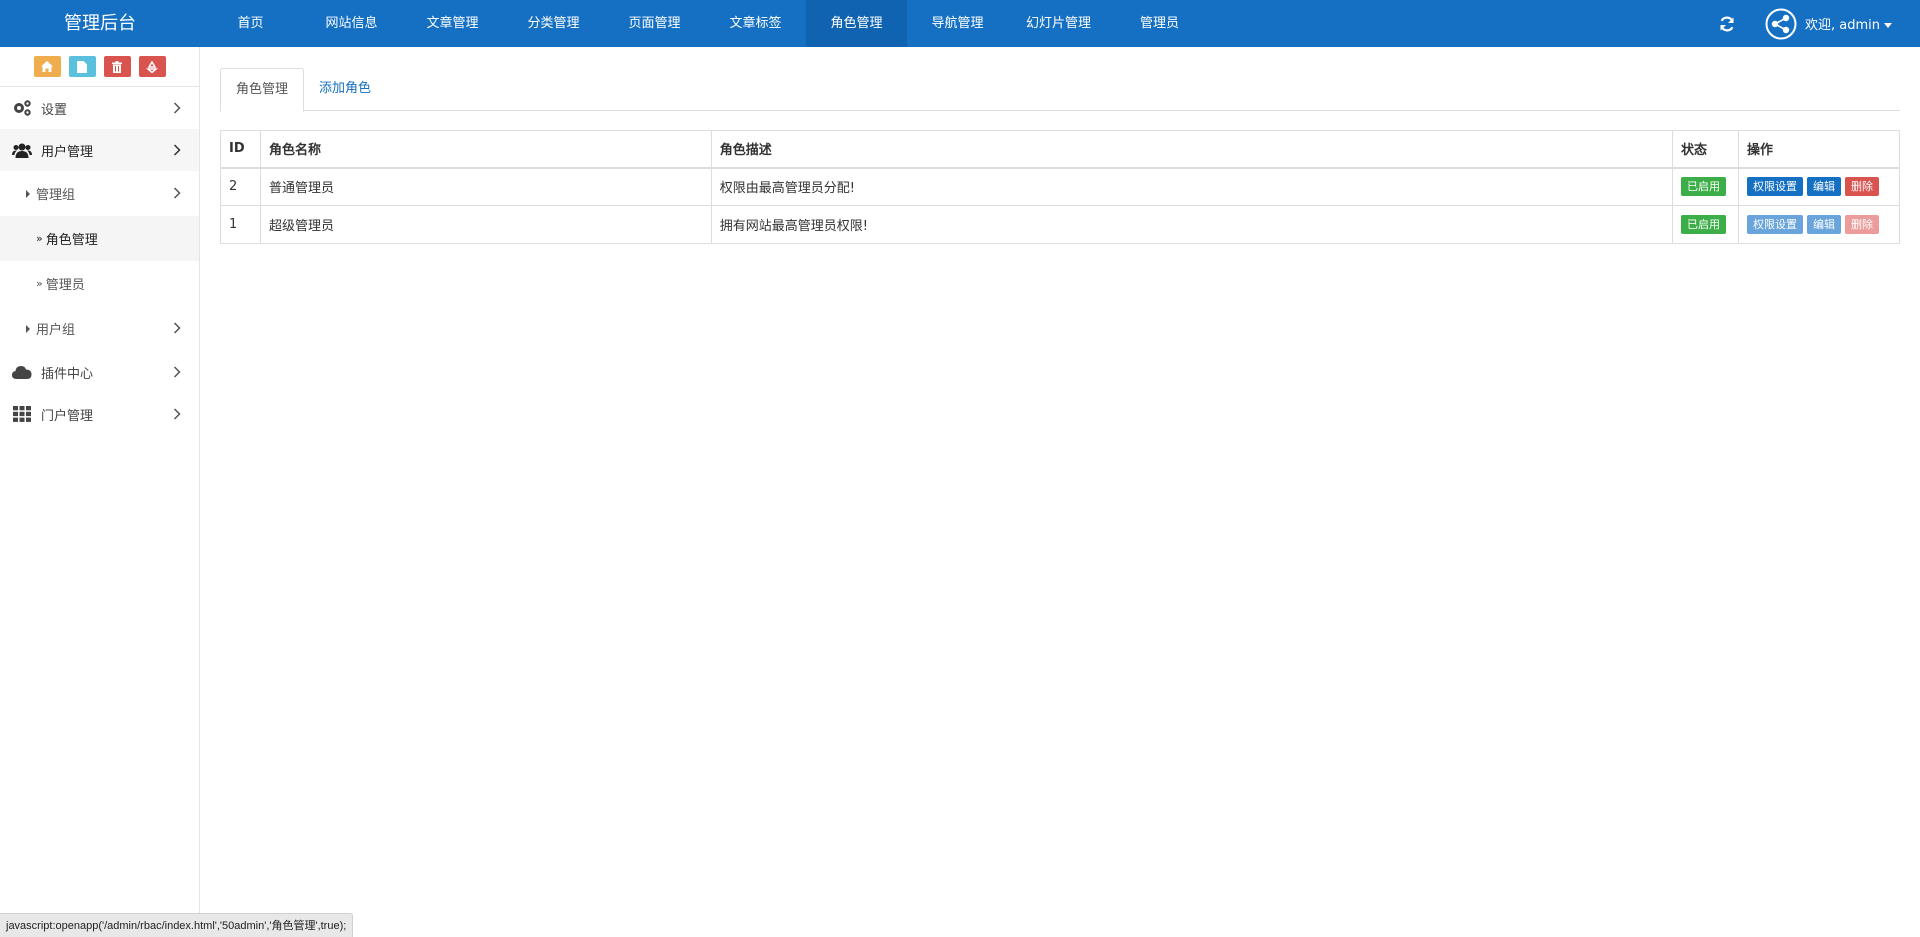 This screenshot has width=1920, height=937. What do you see at coordinates (1888, 25) in the screenshot?
I see `caret-down-icon` at bounding box center [1888, 25].